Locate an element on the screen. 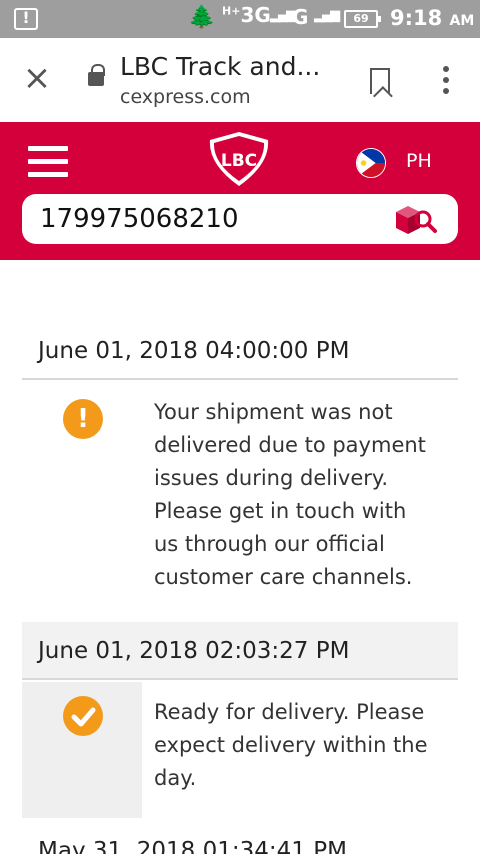 Image resolution: width=480 pixels, height=854 pixels. tree-icon: 🌲 is located at coordinates (202, 17).